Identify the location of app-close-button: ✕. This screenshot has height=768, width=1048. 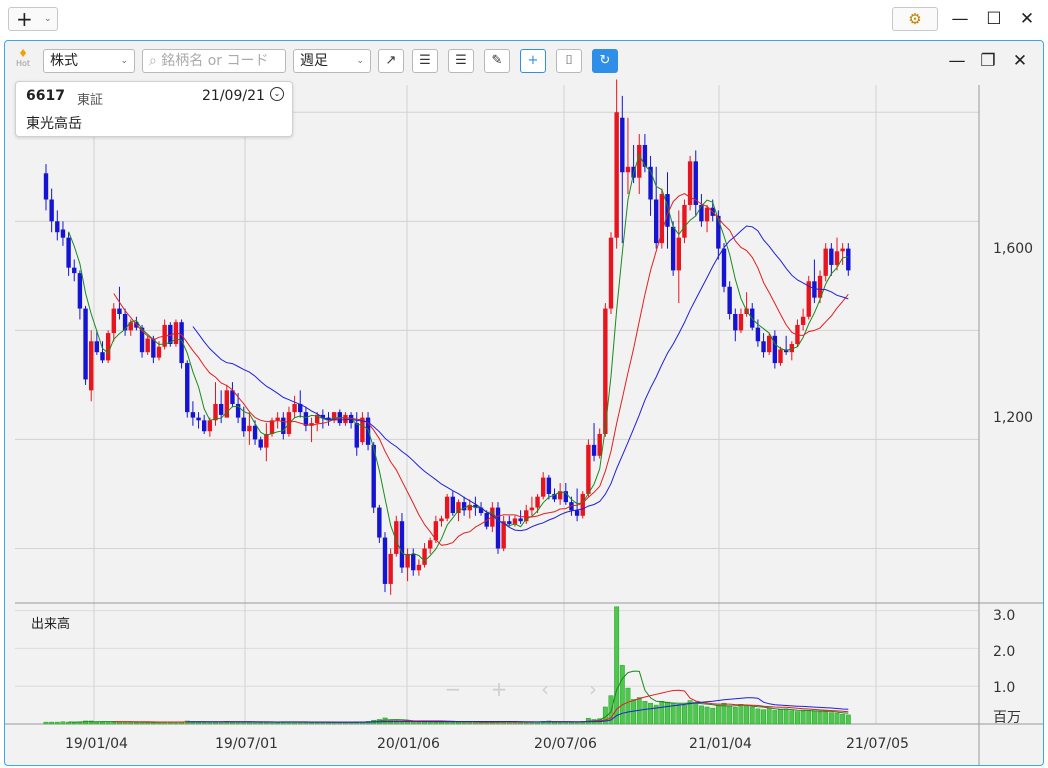
(1027, 19).